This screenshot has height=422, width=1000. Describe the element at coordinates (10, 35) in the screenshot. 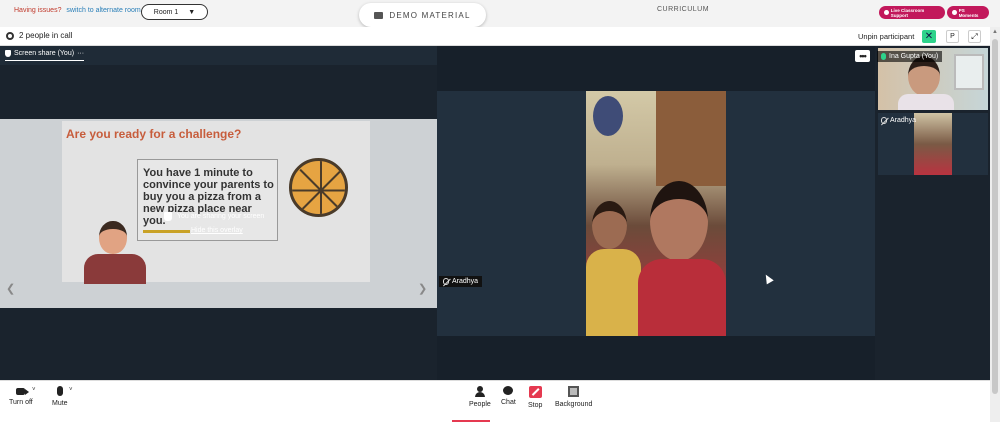

I see `gear-icon` at that location.